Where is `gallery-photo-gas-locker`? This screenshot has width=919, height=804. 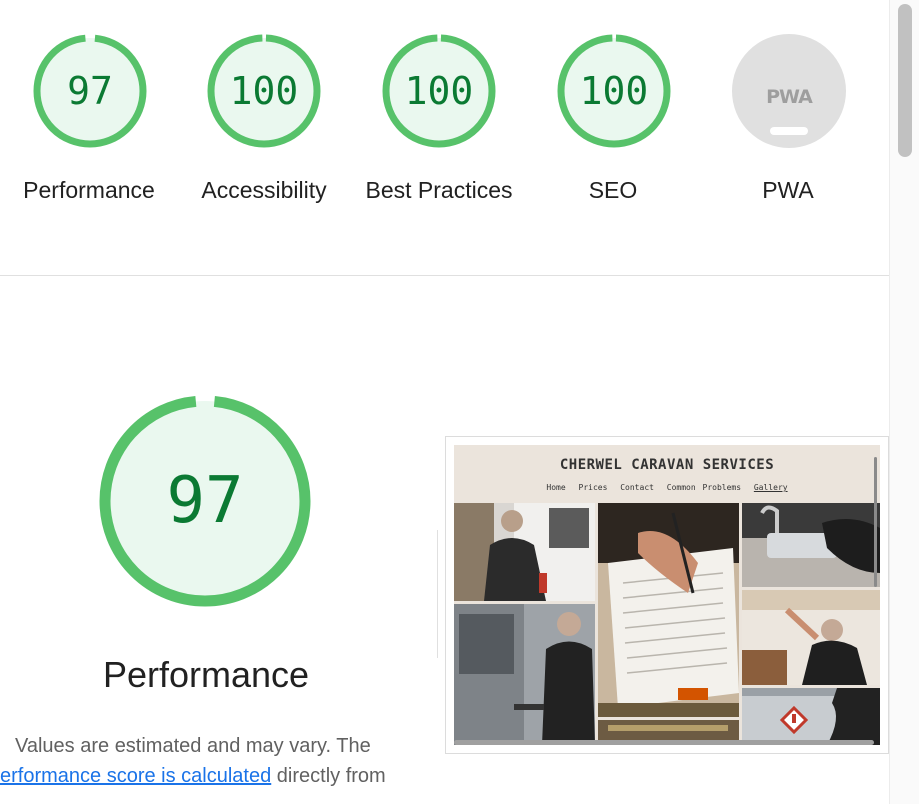
gallery-photo-gas-locker is located at coordinates (811, 716).